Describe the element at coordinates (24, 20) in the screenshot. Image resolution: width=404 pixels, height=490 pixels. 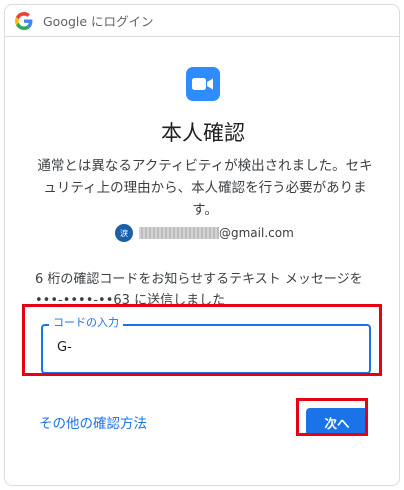
I see `google-g-icon` at that location.